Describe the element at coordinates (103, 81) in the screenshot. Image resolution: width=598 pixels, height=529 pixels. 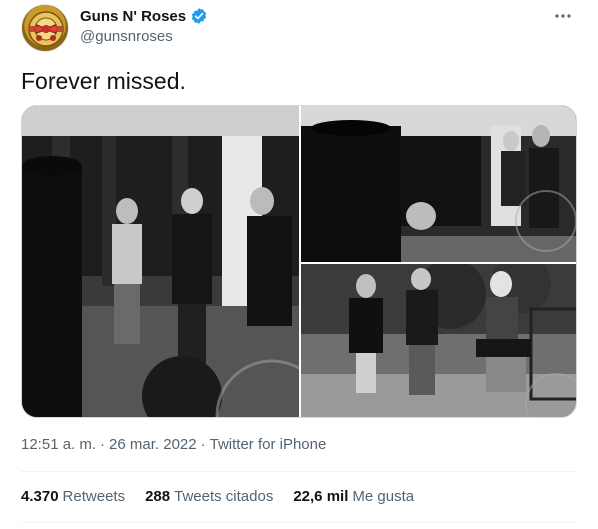
I see `tweet-text: Forever missed.` at that location.